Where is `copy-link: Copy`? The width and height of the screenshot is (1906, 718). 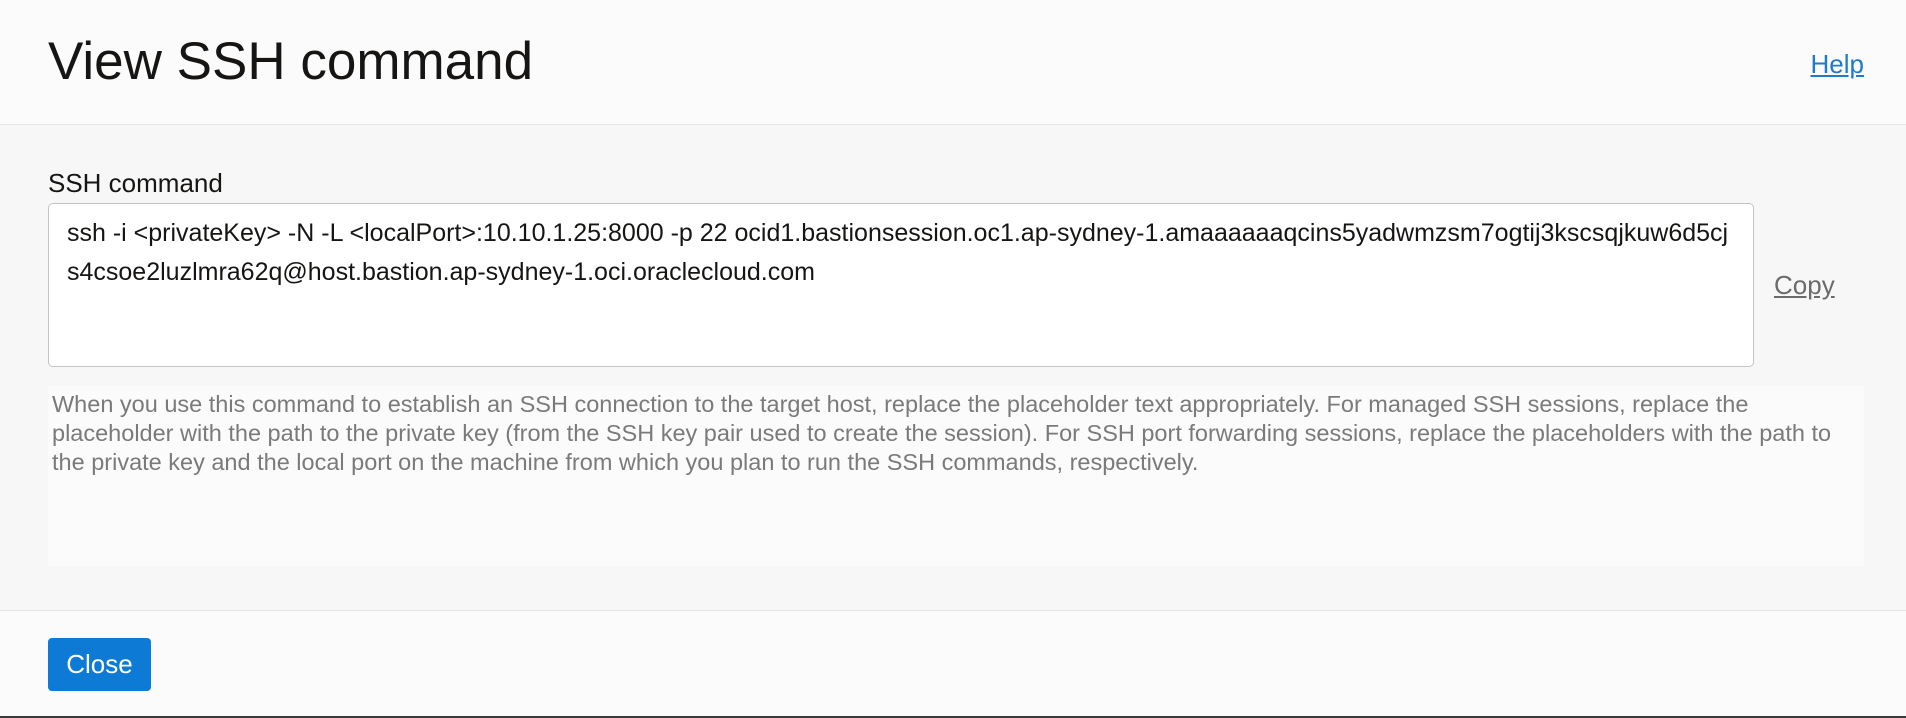
copy-link: Copy is located at coordinates (1804, 285).